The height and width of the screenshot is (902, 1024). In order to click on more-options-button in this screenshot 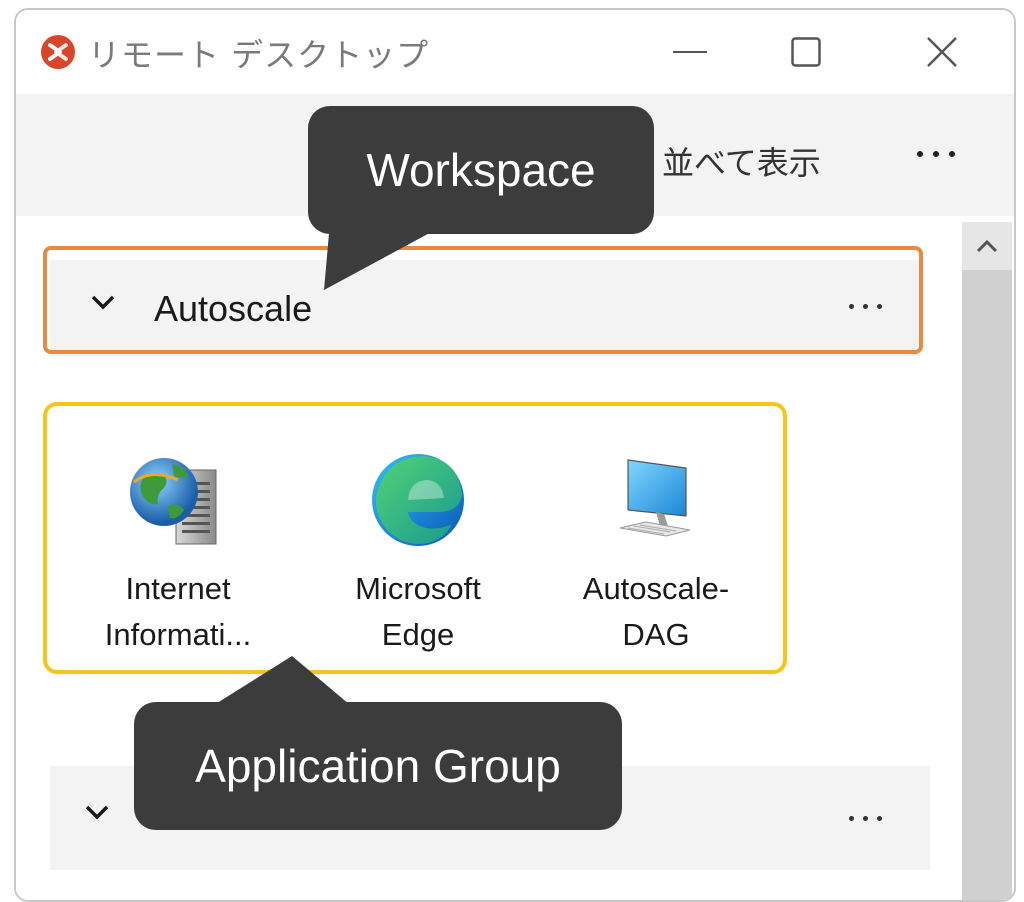, I will do `click(936, 154)`.